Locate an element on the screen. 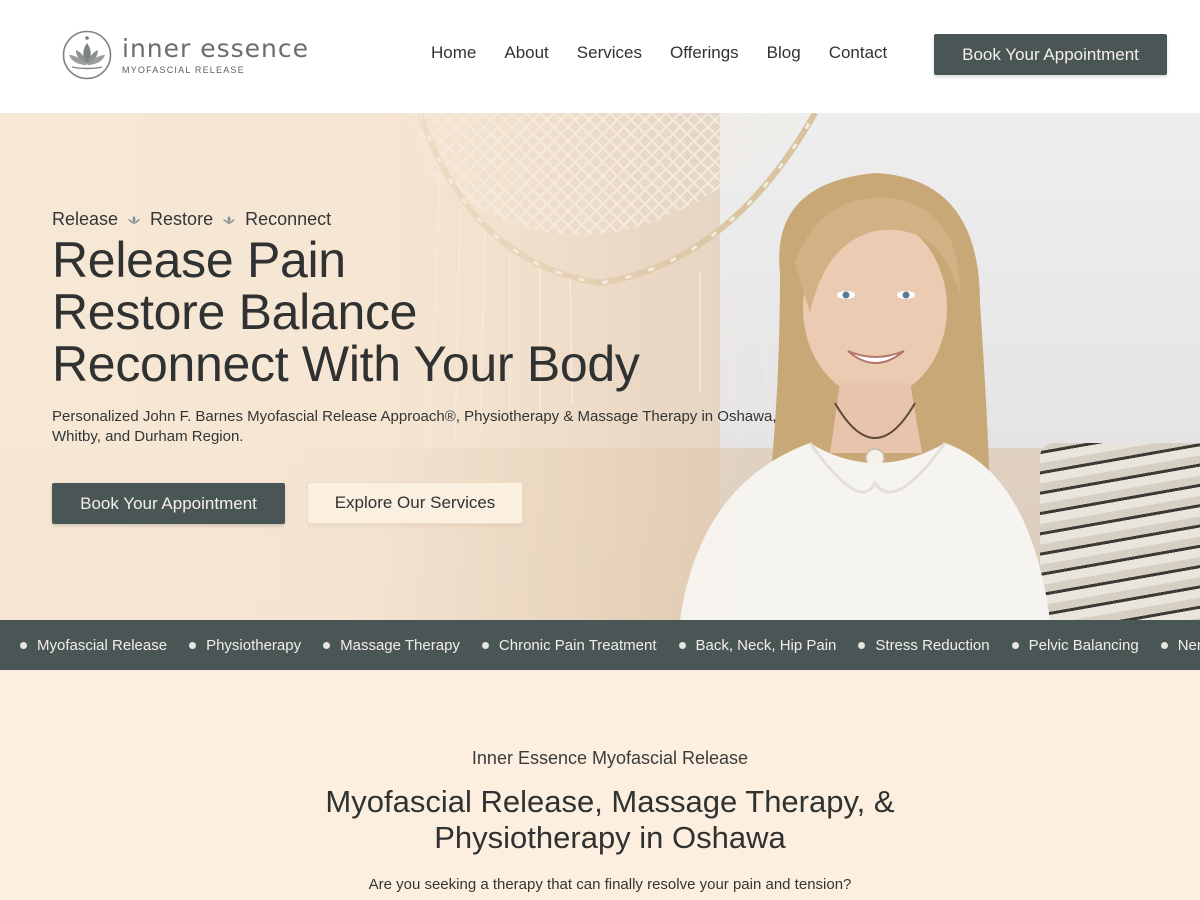  ticker-item: Chronic Pain Treatment is located at coordinates (569, 645).